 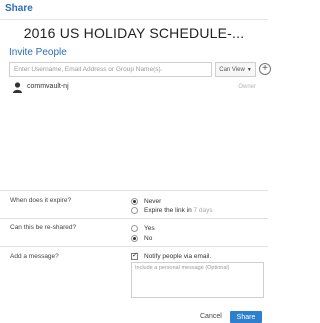 What do you see at coordinates (132, 88) in the screenshot?
I see `list-item: commvault-nj Owner` at bounding box center [132, 88].